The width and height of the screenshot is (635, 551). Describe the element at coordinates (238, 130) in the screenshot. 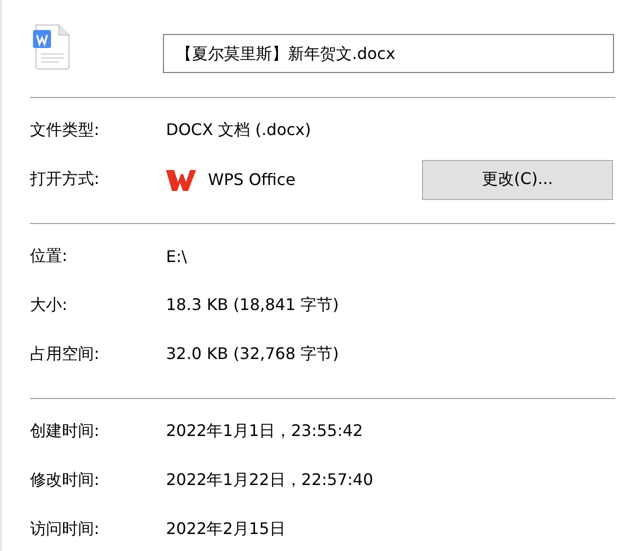

I see `field-value: DOCX 文档 (.docx)` at that location.